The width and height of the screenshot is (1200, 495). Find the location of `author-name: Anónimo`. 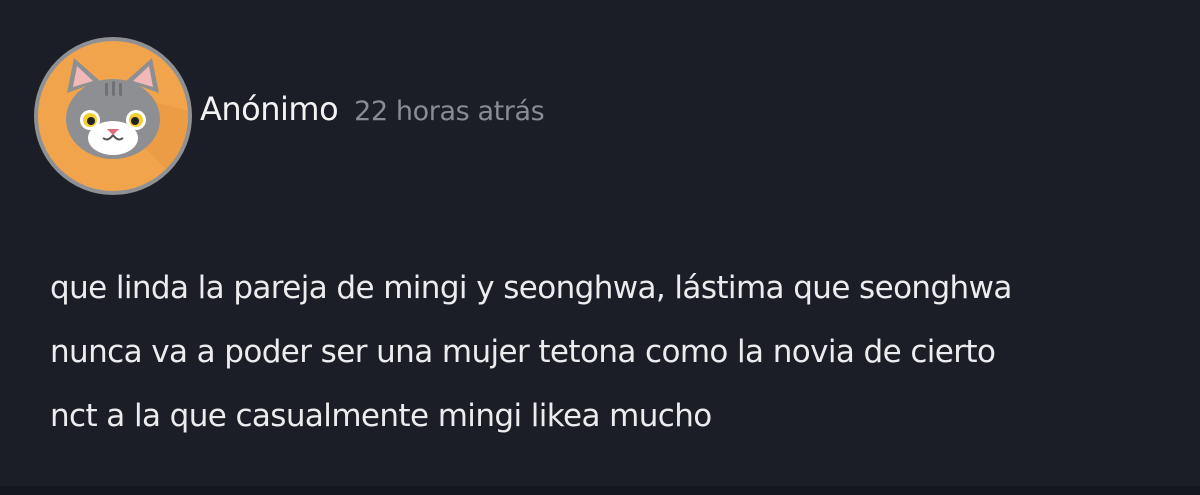

author-name: Anónimo is located at coordinates (269, 109).